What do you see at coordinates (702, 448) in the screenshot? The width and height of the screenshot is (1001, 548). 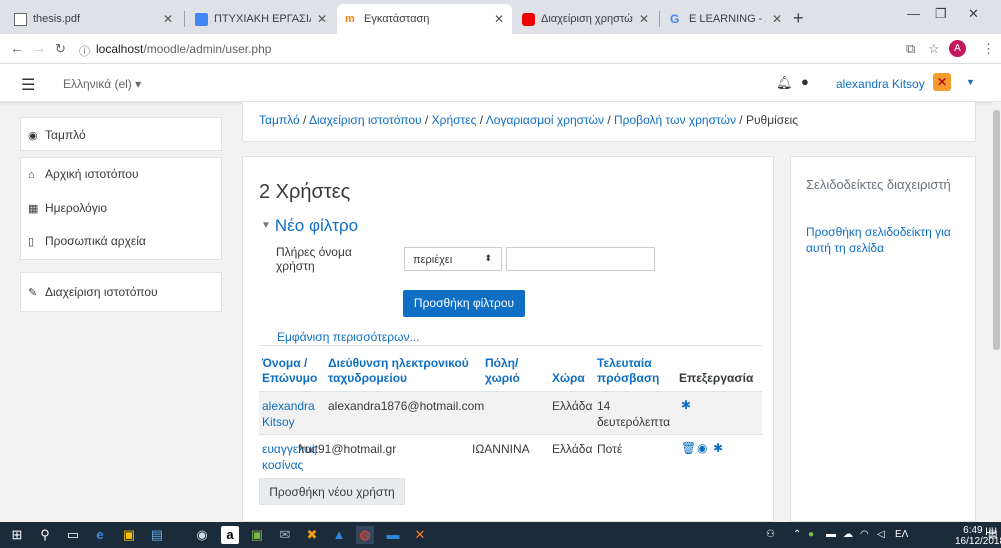 I see `eye-icon: ◉` at bounding box center [702, 448].